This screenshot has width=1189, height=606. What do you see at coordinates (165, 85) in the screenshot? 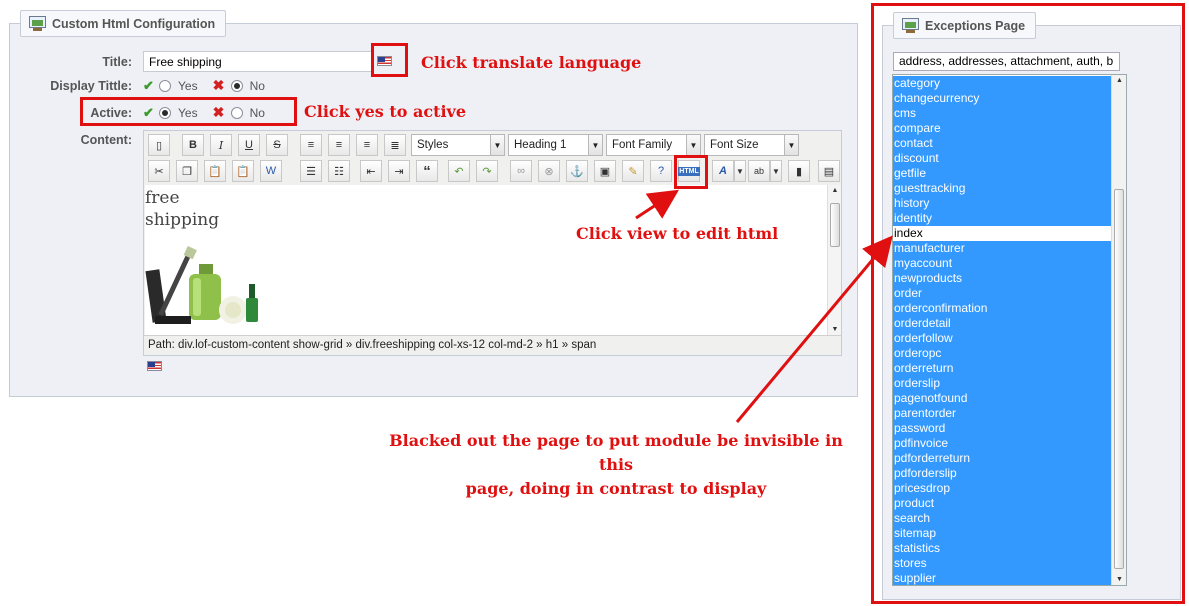
I see `display-title-yes-radio` at bounding box center [165, 85].